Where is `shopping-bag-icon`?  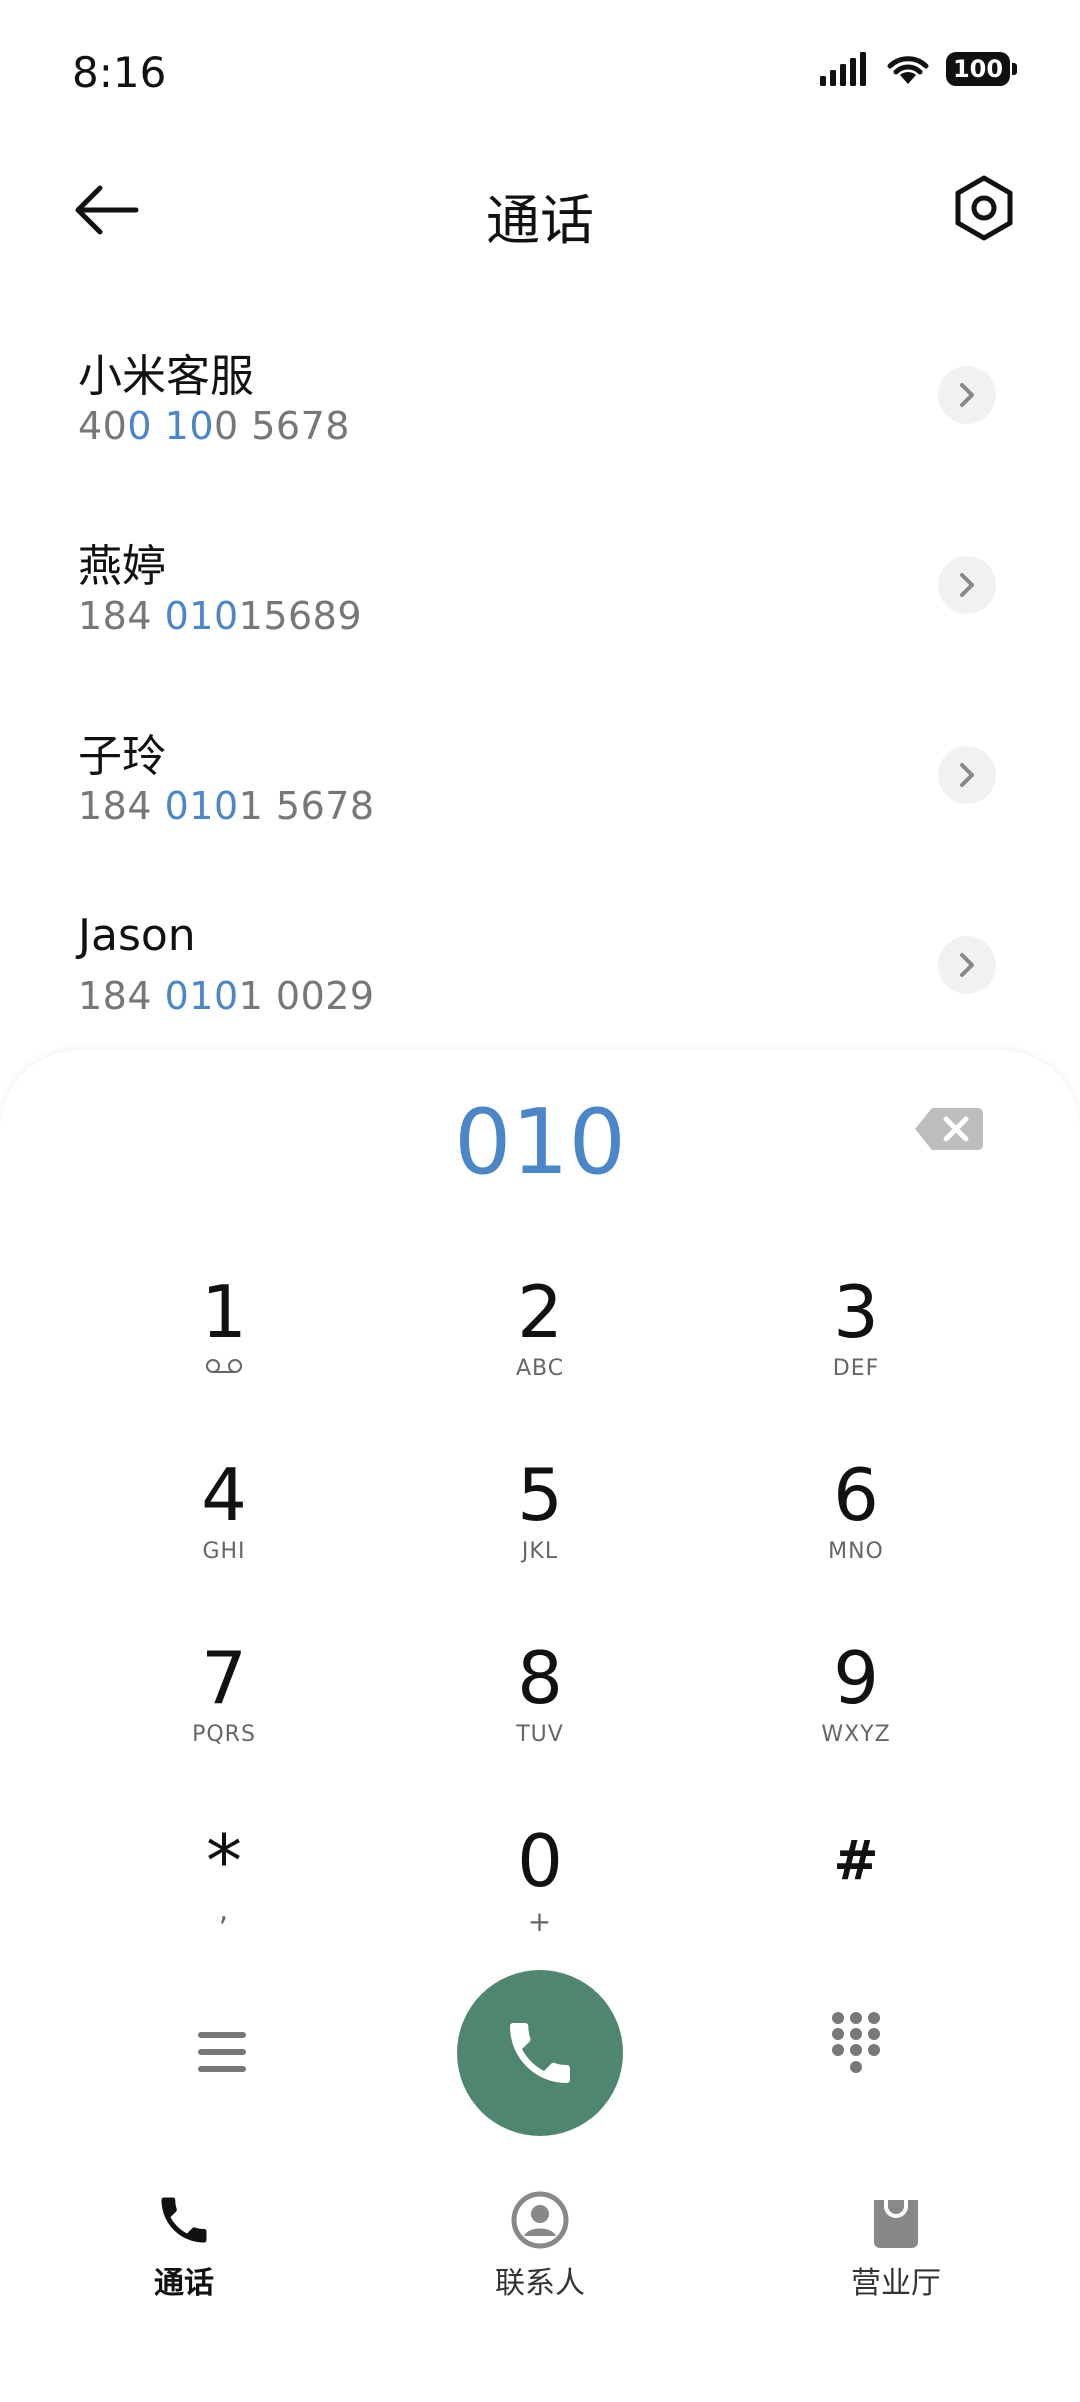 shopping-bag-icon is located at coordinates (896, 2221).